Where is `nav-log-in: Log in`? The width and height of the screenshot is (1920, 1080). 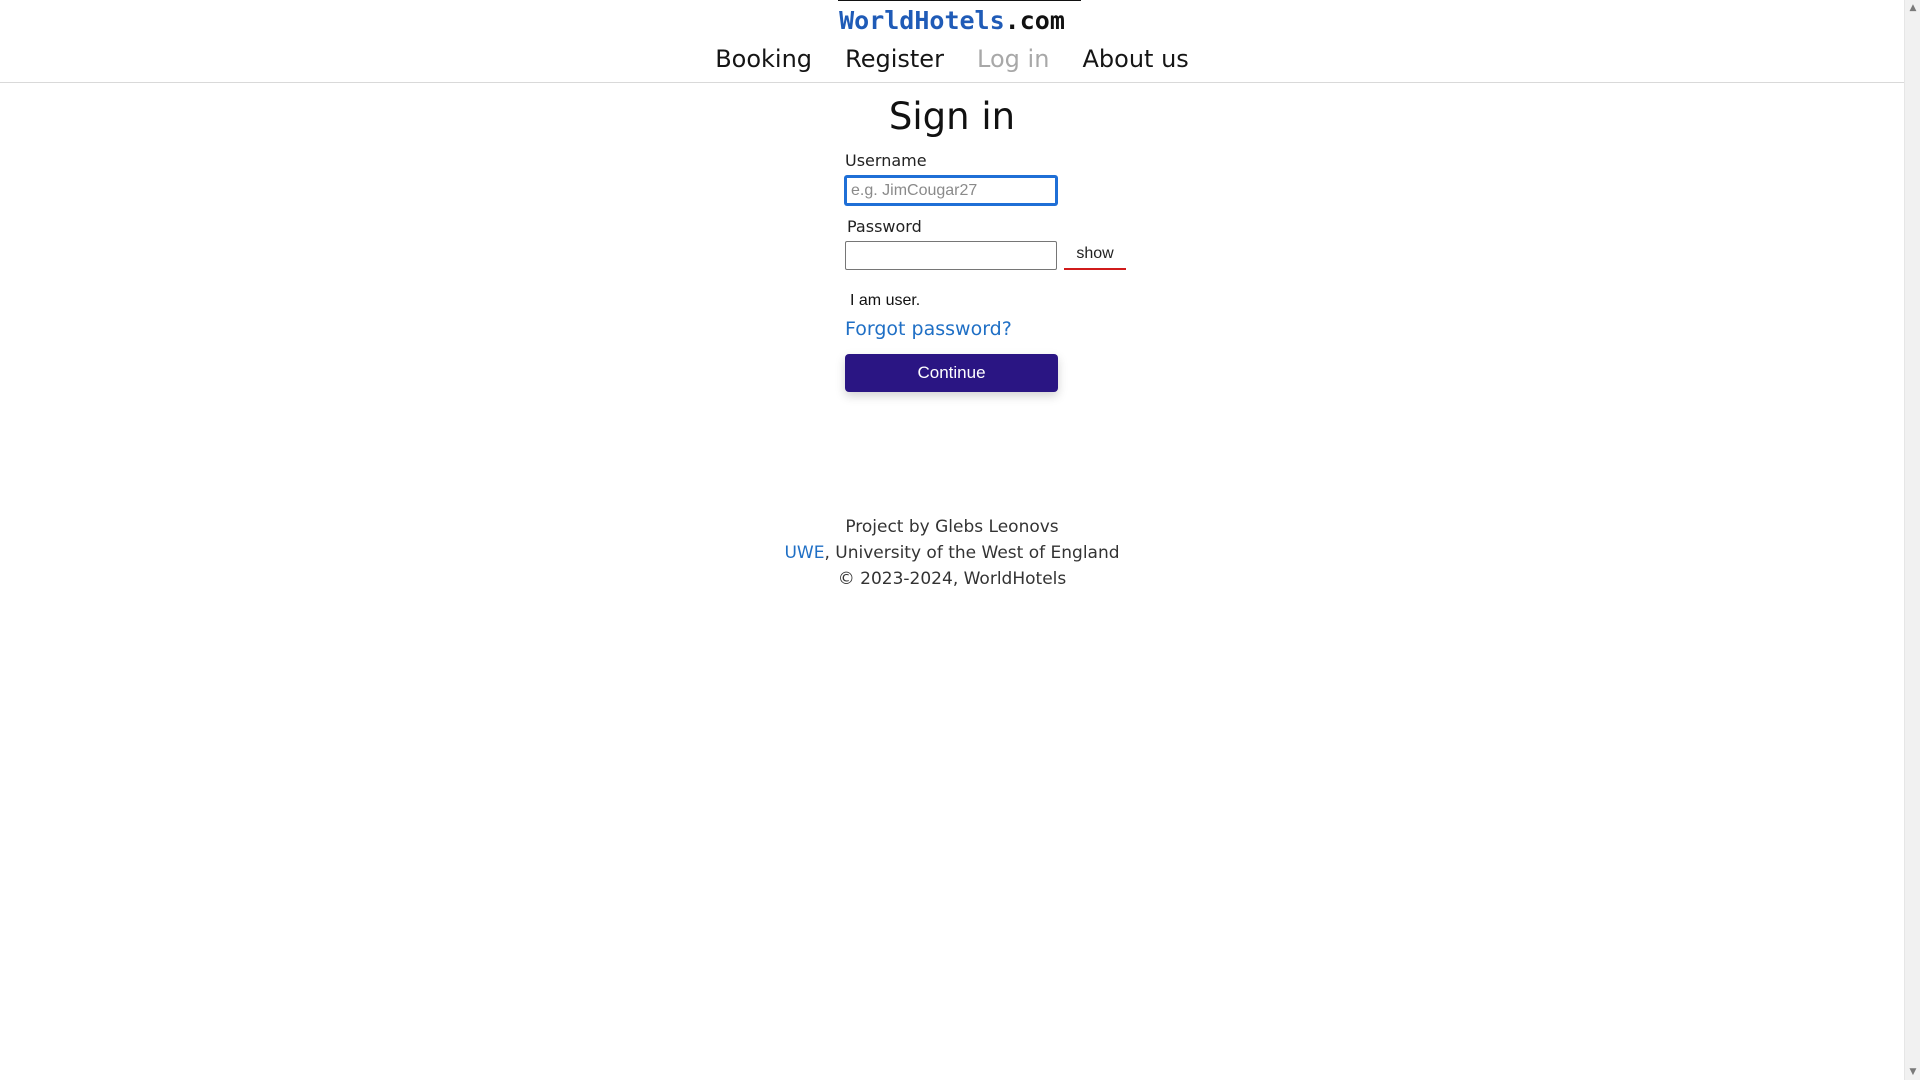 nav-log-in: Log in is located at coordinates (1013, 59).